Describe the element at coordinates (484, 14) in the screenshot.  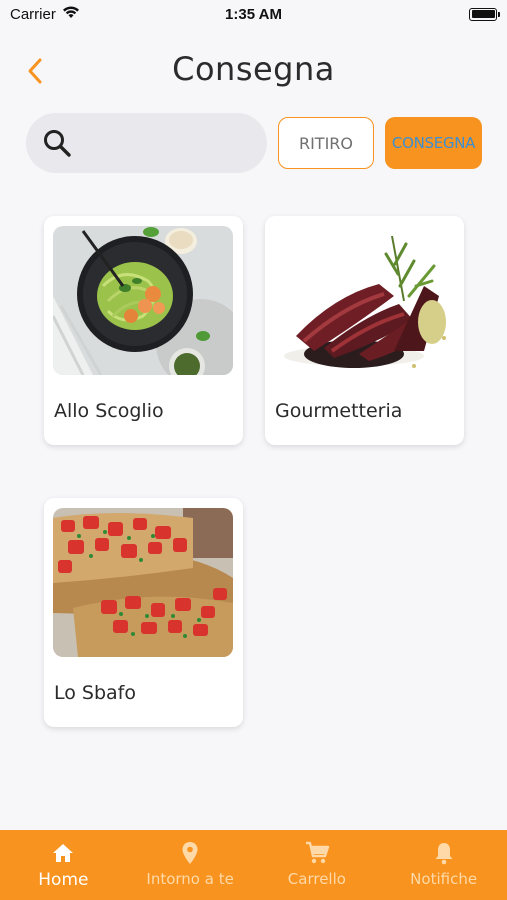
I see `battery-icon` at that location.